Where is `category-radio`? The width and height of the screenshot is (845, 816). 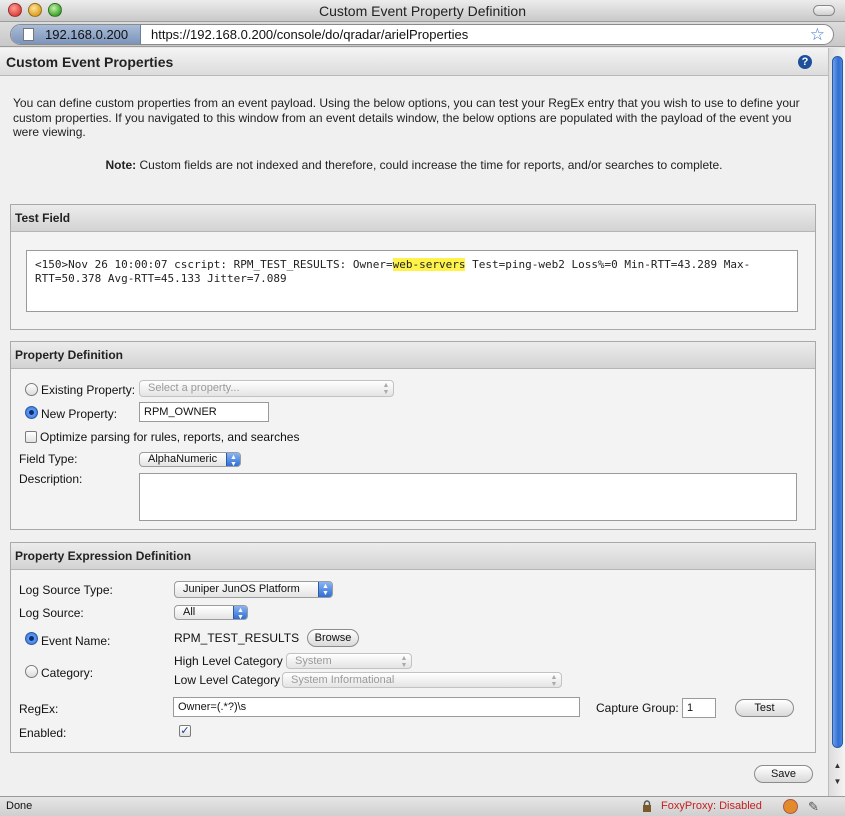
category-radio is located at coordinates (31, 671).